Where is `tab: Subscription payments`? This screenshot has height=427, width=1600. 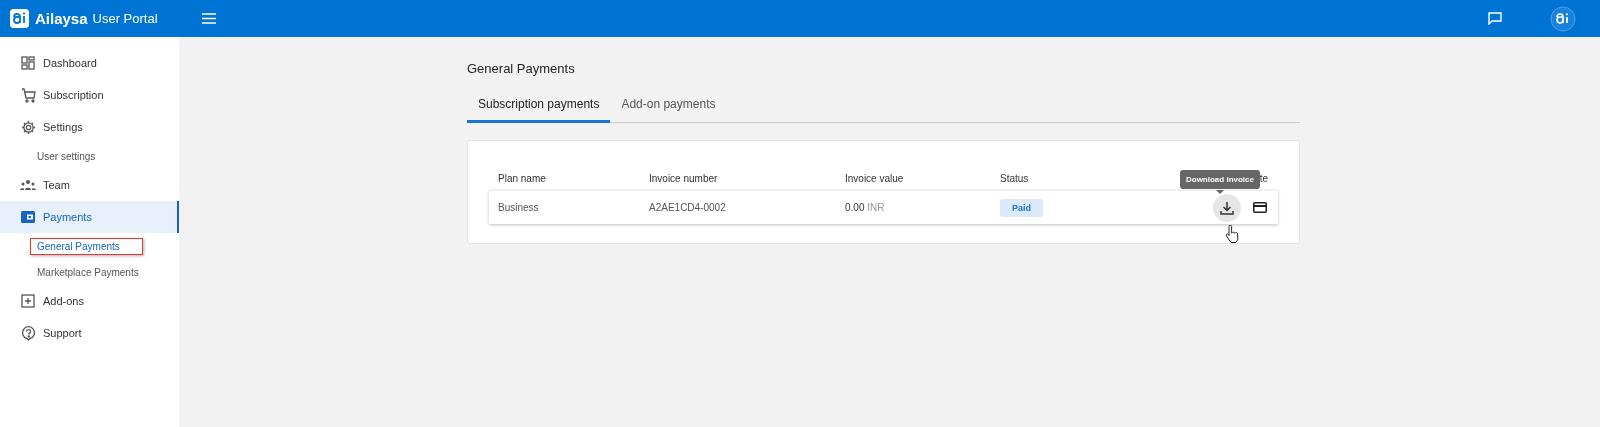 tab: Subscription payments is located at coordinates (539, 106).